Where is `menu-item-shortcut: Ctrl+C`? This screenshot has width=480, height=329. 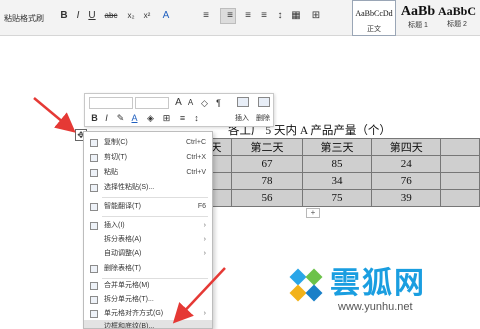
menu-item-shortcut: Ctrl+C is located at coordinates (195, 142).